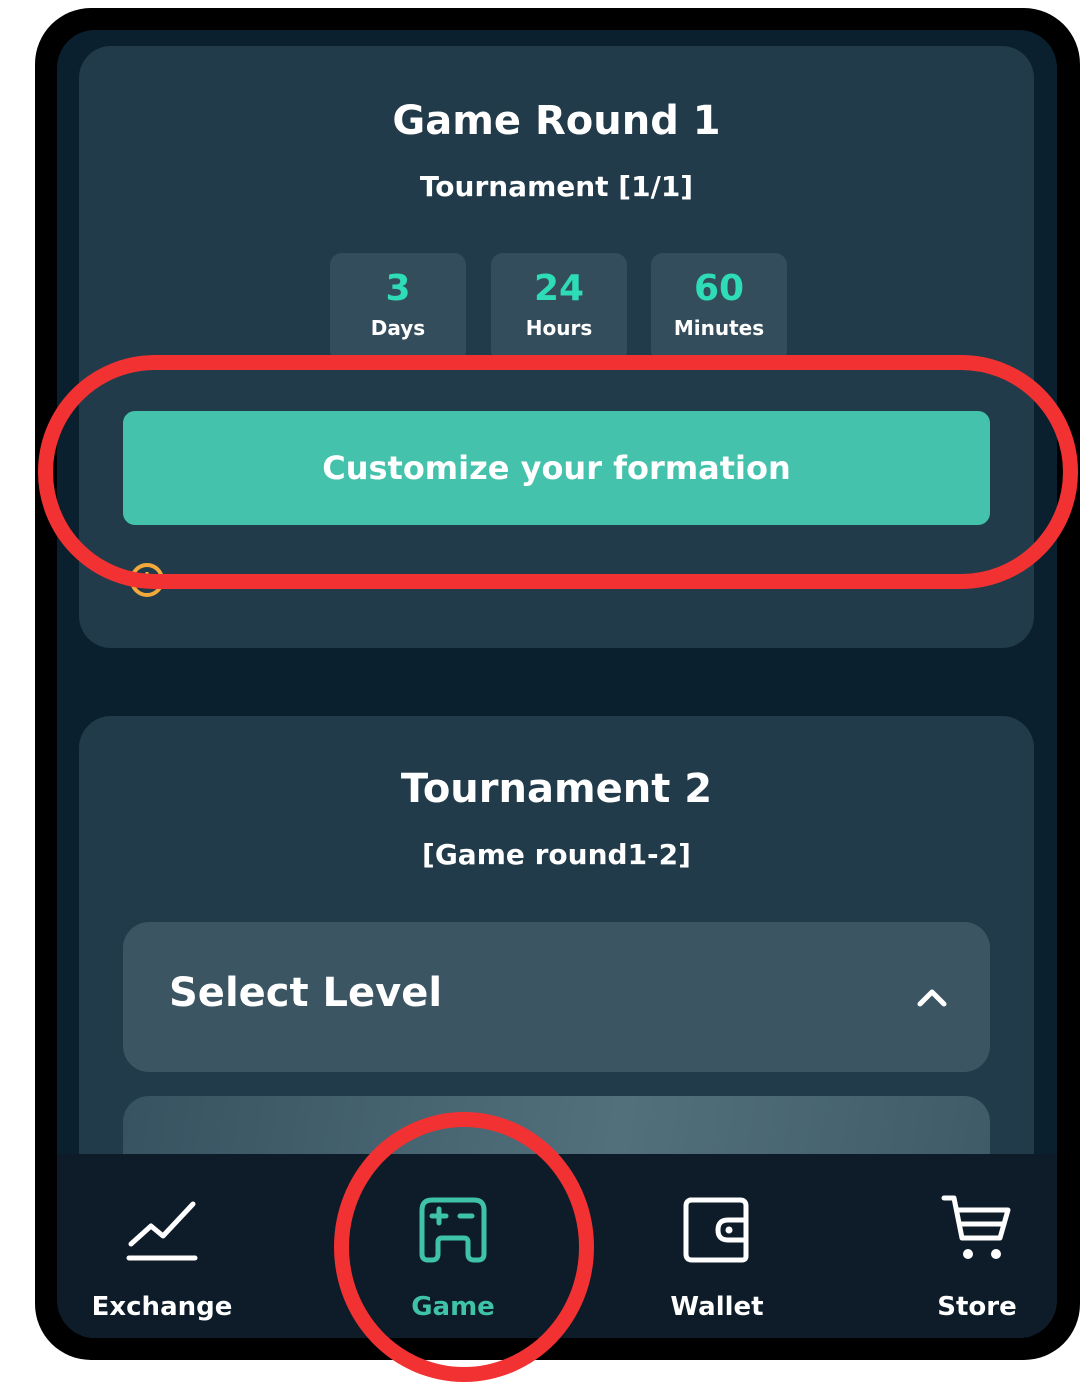 This screenshot has width=1092, height=1382. Describe the element at coordinates (717, 1307) in the screenshot. I see `tab-wallet-label: Wallet` at that location.